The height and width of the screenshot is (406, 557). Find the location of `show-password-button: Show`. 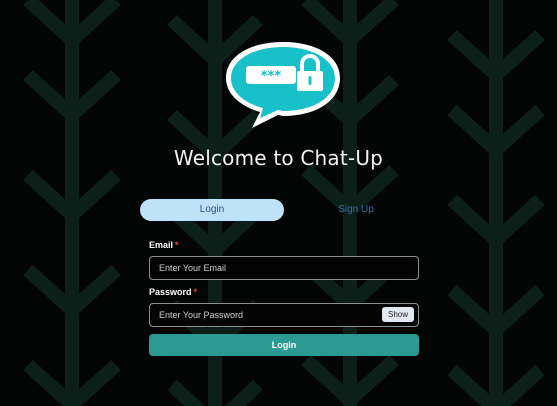

show-password-button: Show is located at coordinates (397, 314).